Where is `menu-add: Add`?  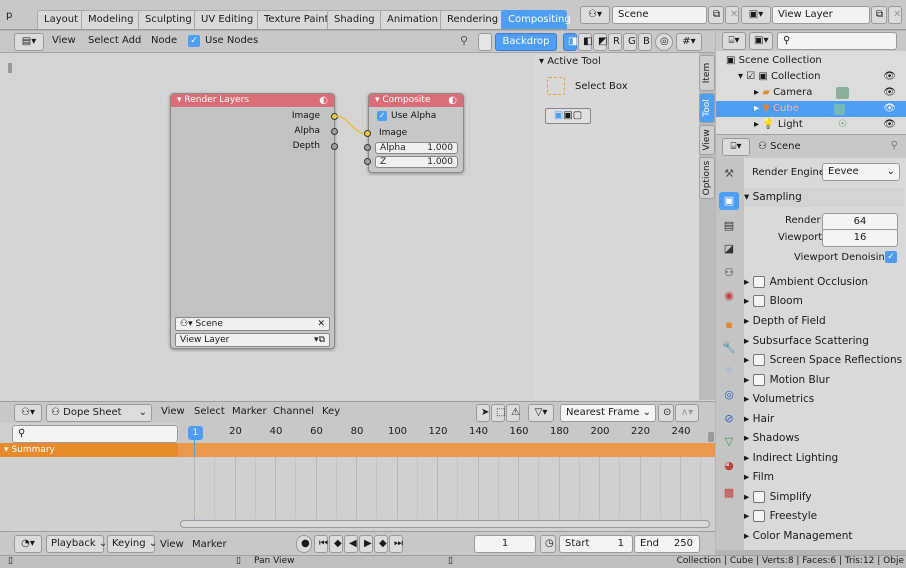 menu-add: Add is located at coordinates (131, 40).